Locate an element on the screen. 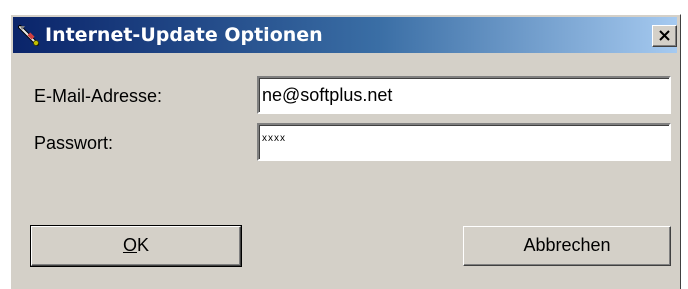  email-label: E-Mail-Adresse: is located at coordinates (98, 96).